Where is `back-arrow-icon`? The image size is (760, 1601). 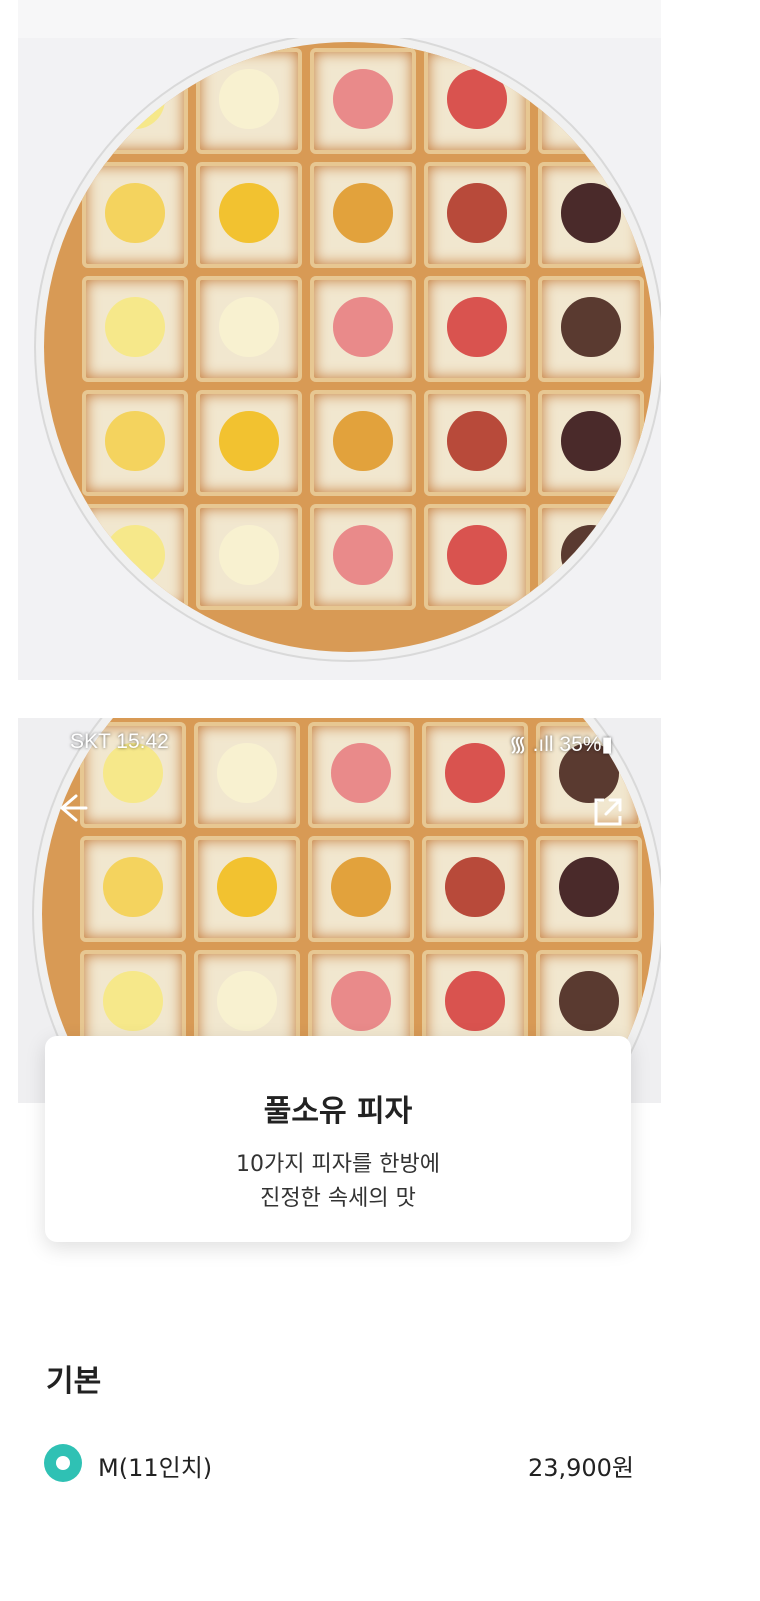
back-arrow-icon is located at coordinates (72, 812).